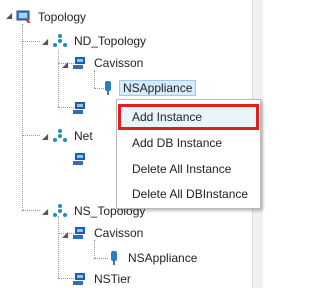 Image resolution: width=320 pixels, height=288 pixels. Describe the element at coordinates (72, 136) in the screenshot. I see `tree-node-network: Net` at that location.